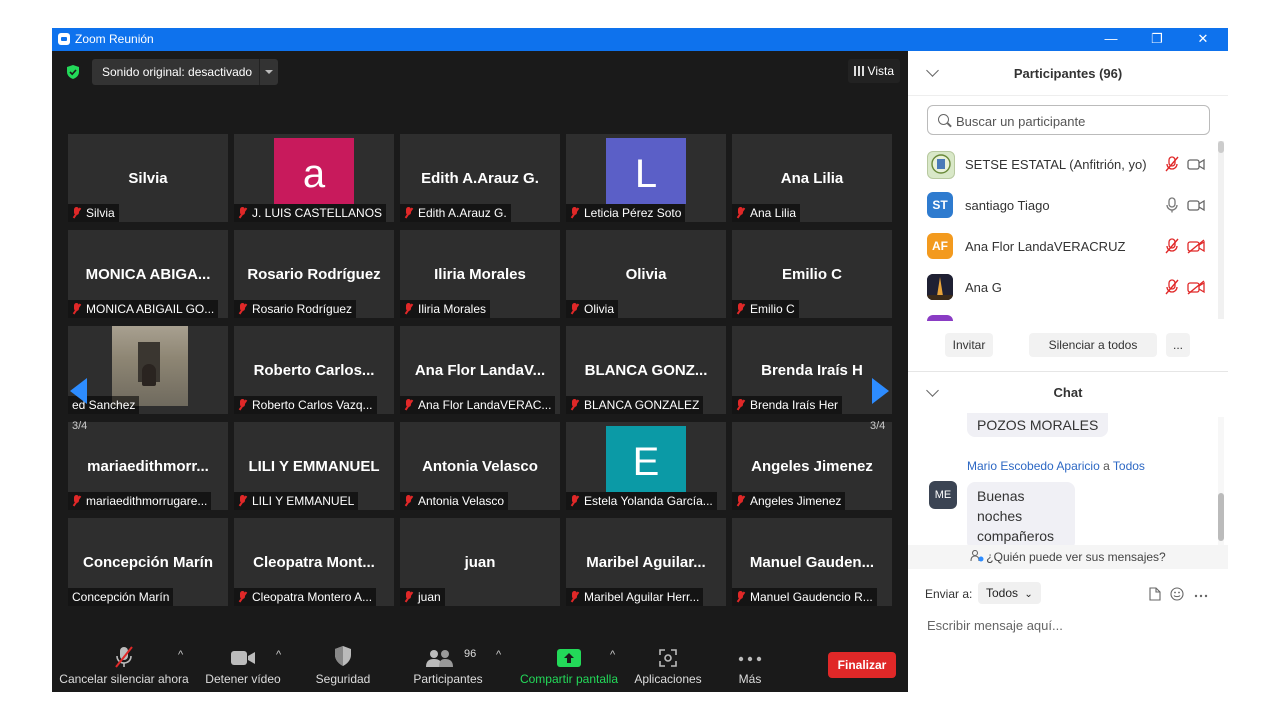  I want to click on previous-page-arrow-icon, so click(78, 391).